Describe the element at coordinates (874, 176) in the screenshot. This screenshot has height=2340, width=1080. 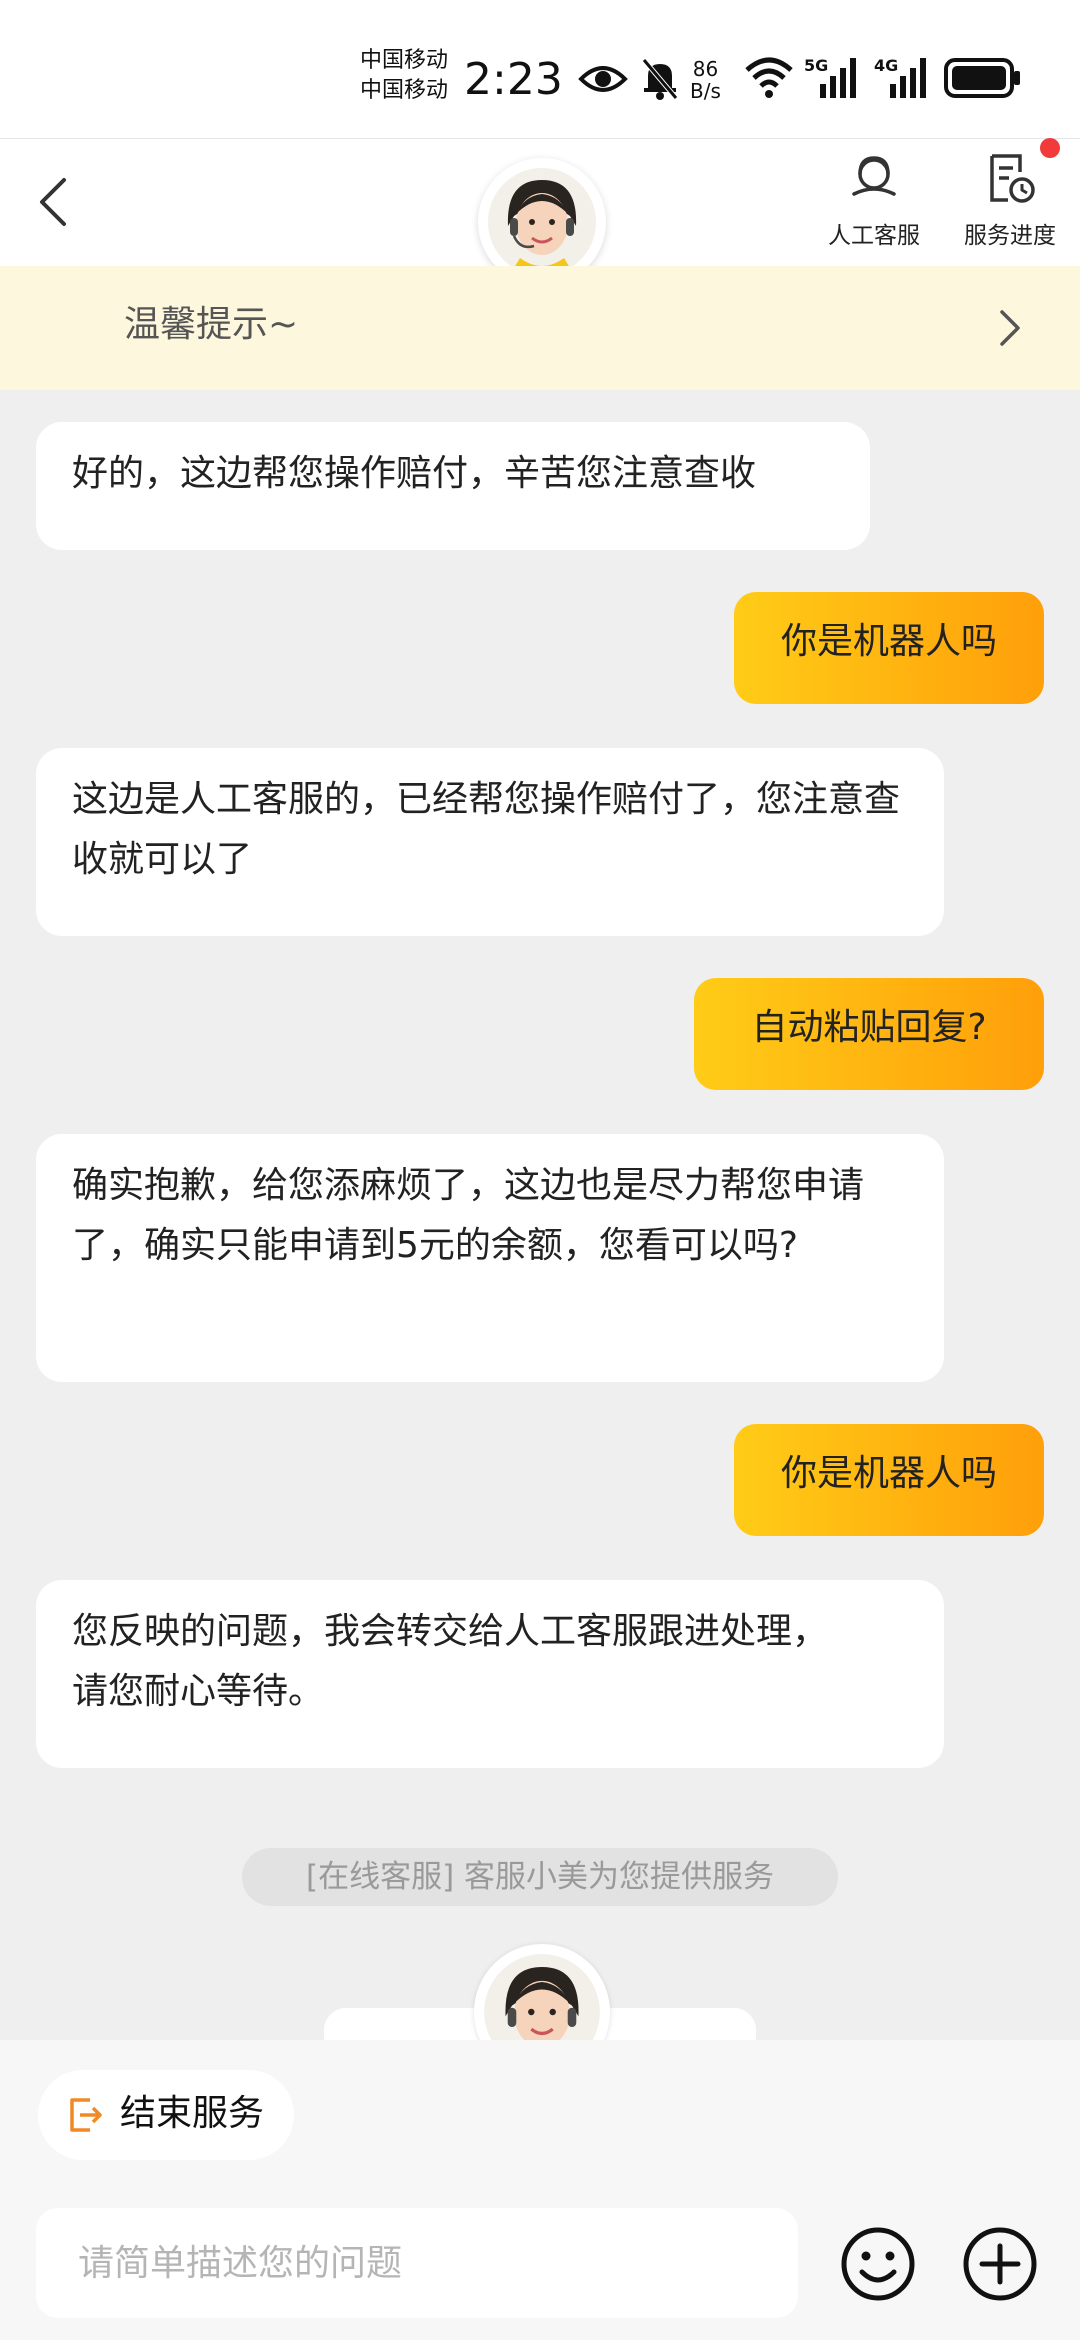
I see `headset-icon` at that location.